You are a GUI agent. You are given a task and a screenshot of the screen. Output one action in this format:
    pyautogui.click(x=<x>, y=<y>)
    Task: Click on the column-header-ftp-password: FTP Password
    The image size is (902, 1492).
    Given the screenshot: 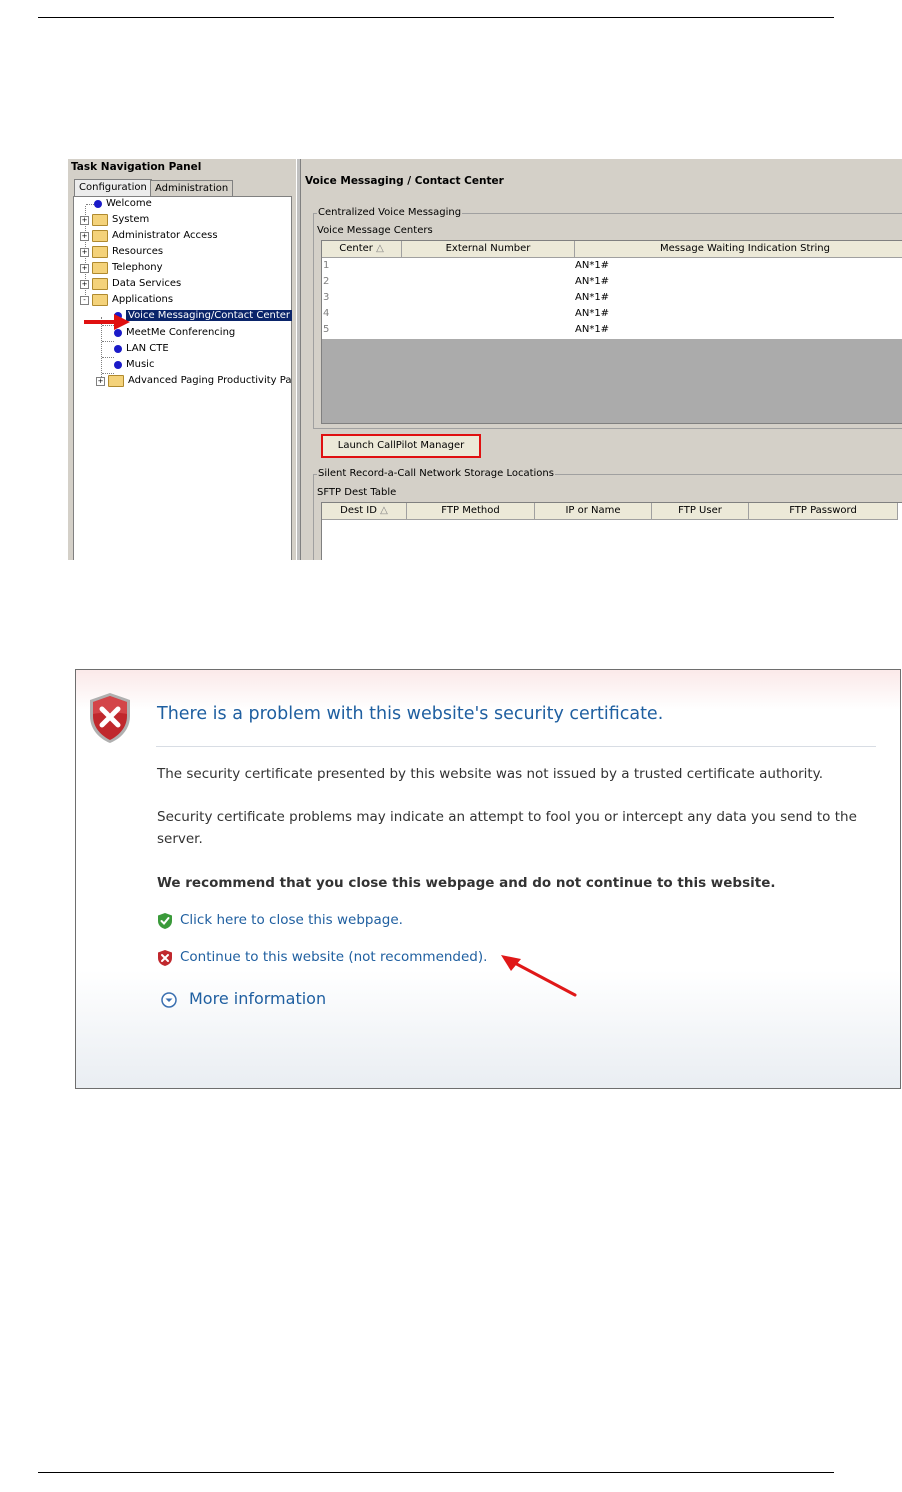 What is the action you would take?
    pyautogui.click(x=823, y=511)
    